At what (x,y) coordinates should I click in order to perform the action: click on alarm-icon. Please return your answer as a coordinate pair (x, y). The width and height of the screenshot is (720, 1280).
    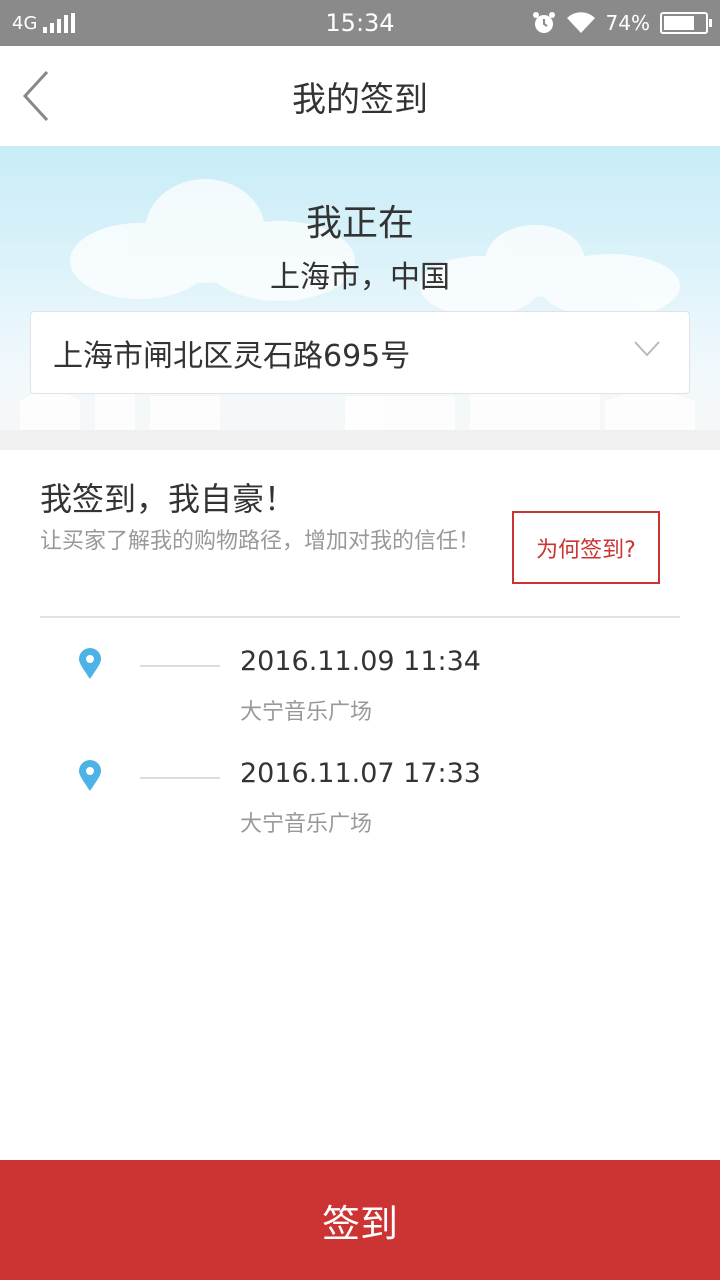
    Looking at the image, I should click on (543, 22).